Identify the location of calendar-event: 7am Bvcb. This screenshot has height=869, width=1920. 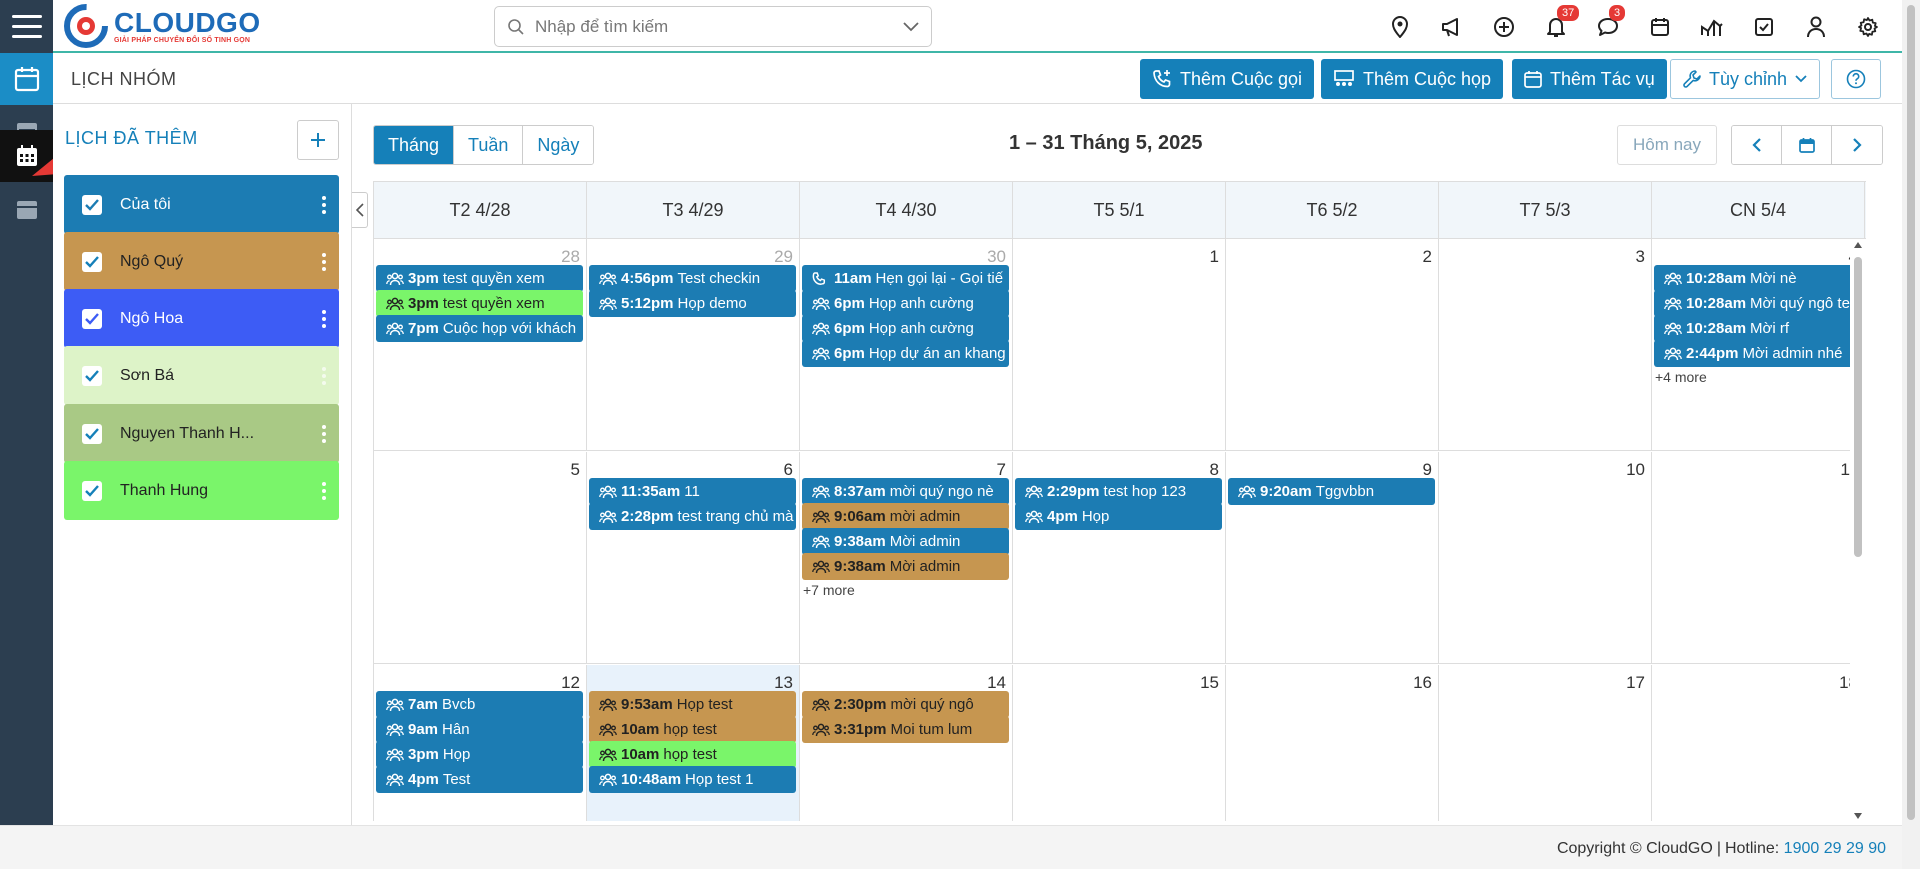
(479, 704).